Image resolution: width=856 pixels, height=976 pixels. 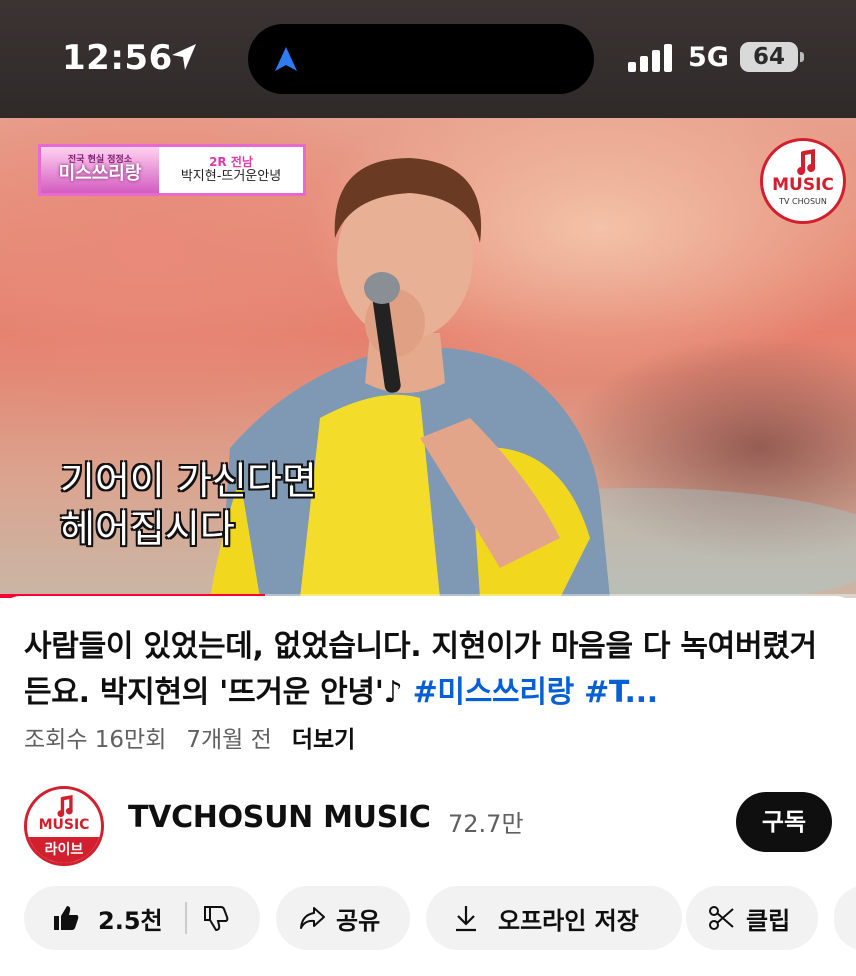 I want to click on subscriber-count: 72.7만, so click(x=486, y=824).